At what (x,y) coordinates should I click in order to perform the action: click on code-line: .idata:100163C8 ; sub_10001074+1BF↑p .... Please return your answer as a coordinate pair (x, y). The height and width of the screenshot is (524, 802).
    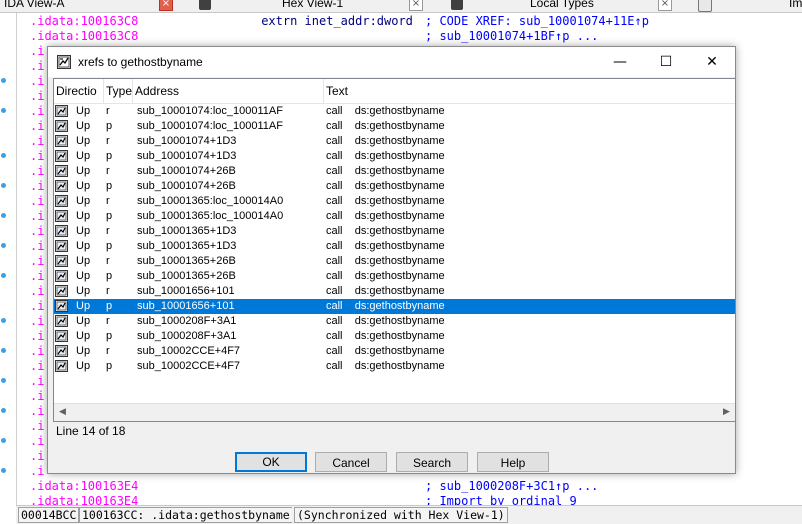
    Looking at the image, I should click on (314, 36).